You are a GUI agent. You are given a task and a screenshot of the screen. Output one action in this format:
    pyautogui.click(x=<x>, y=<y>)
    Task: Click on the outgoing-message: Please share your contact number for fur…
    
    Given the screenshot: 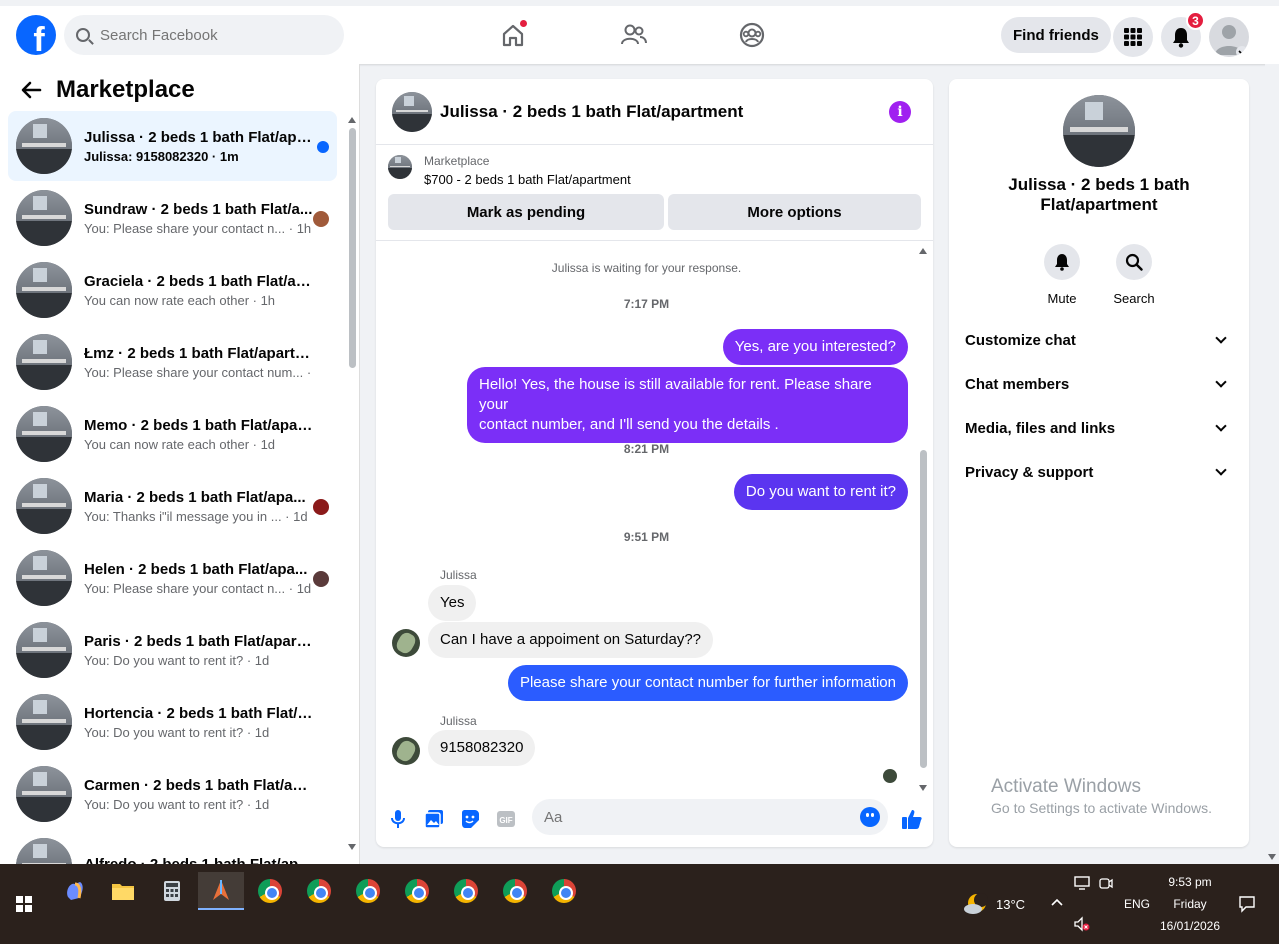 What is the action you would take?
    pyautogui.click(x=707, y=683)
    